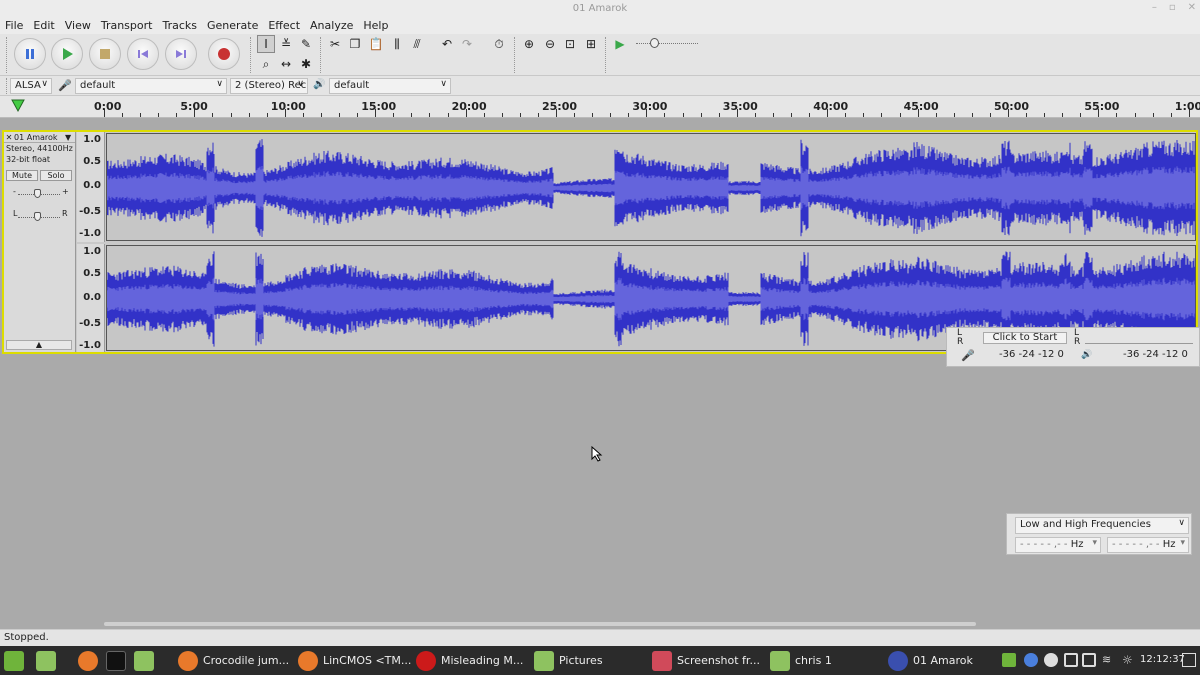  Describe the element at coordinates (56, 175) in the screenshot. I see `solo-button: Solo` at that location.